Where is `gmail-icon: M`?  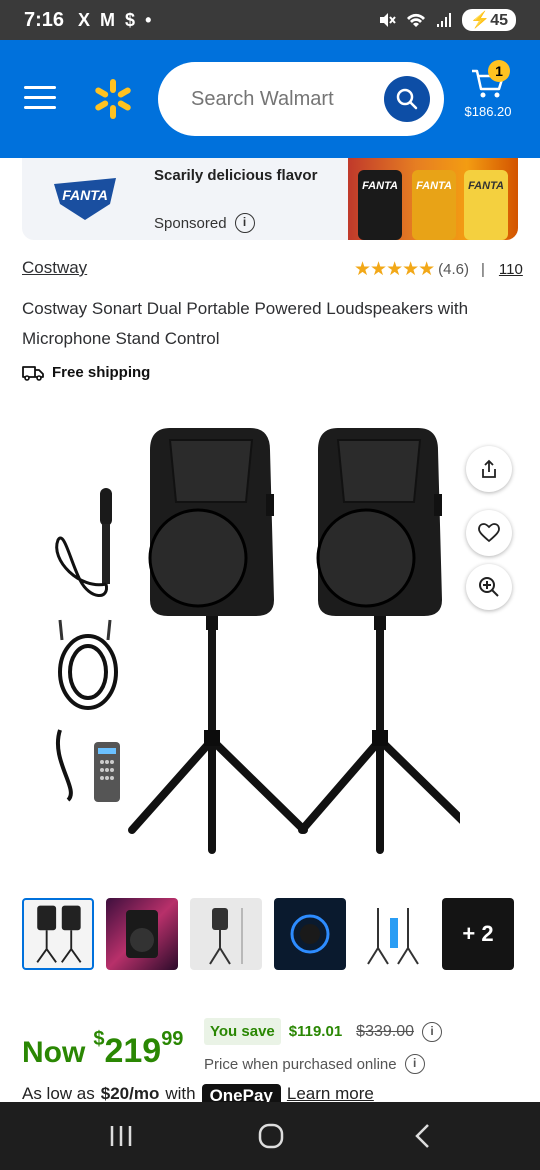
gmail-icon: M is located at coordinates (108, 19).